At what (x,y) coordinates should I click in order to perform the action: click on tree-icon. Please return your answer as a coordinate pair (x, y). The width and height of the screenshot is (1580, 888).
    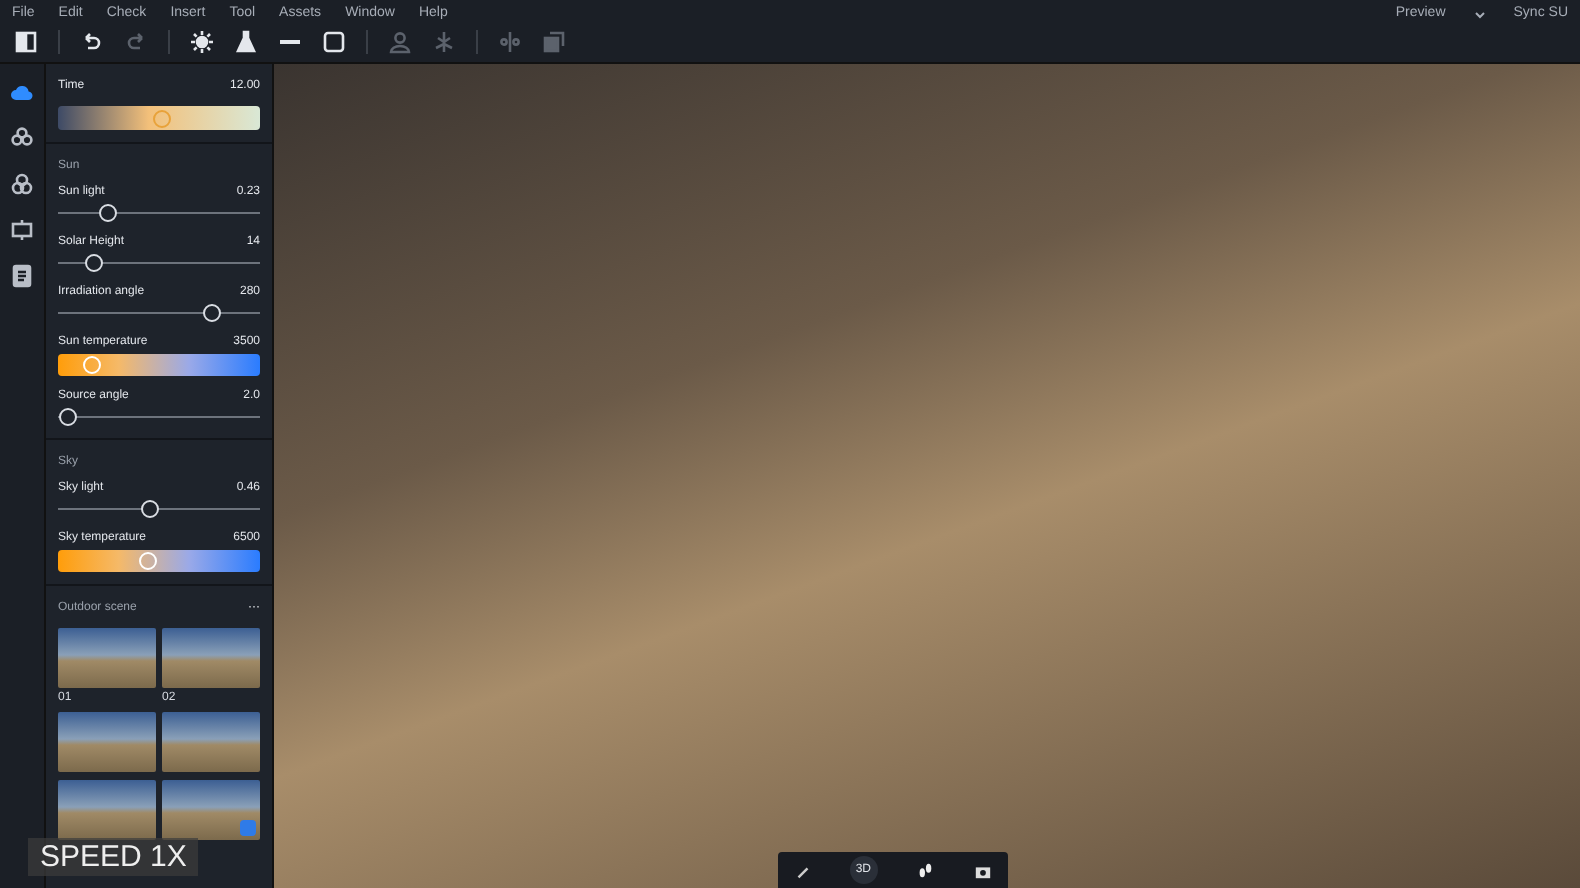
    Looking at the image, I should click on (444, 41).